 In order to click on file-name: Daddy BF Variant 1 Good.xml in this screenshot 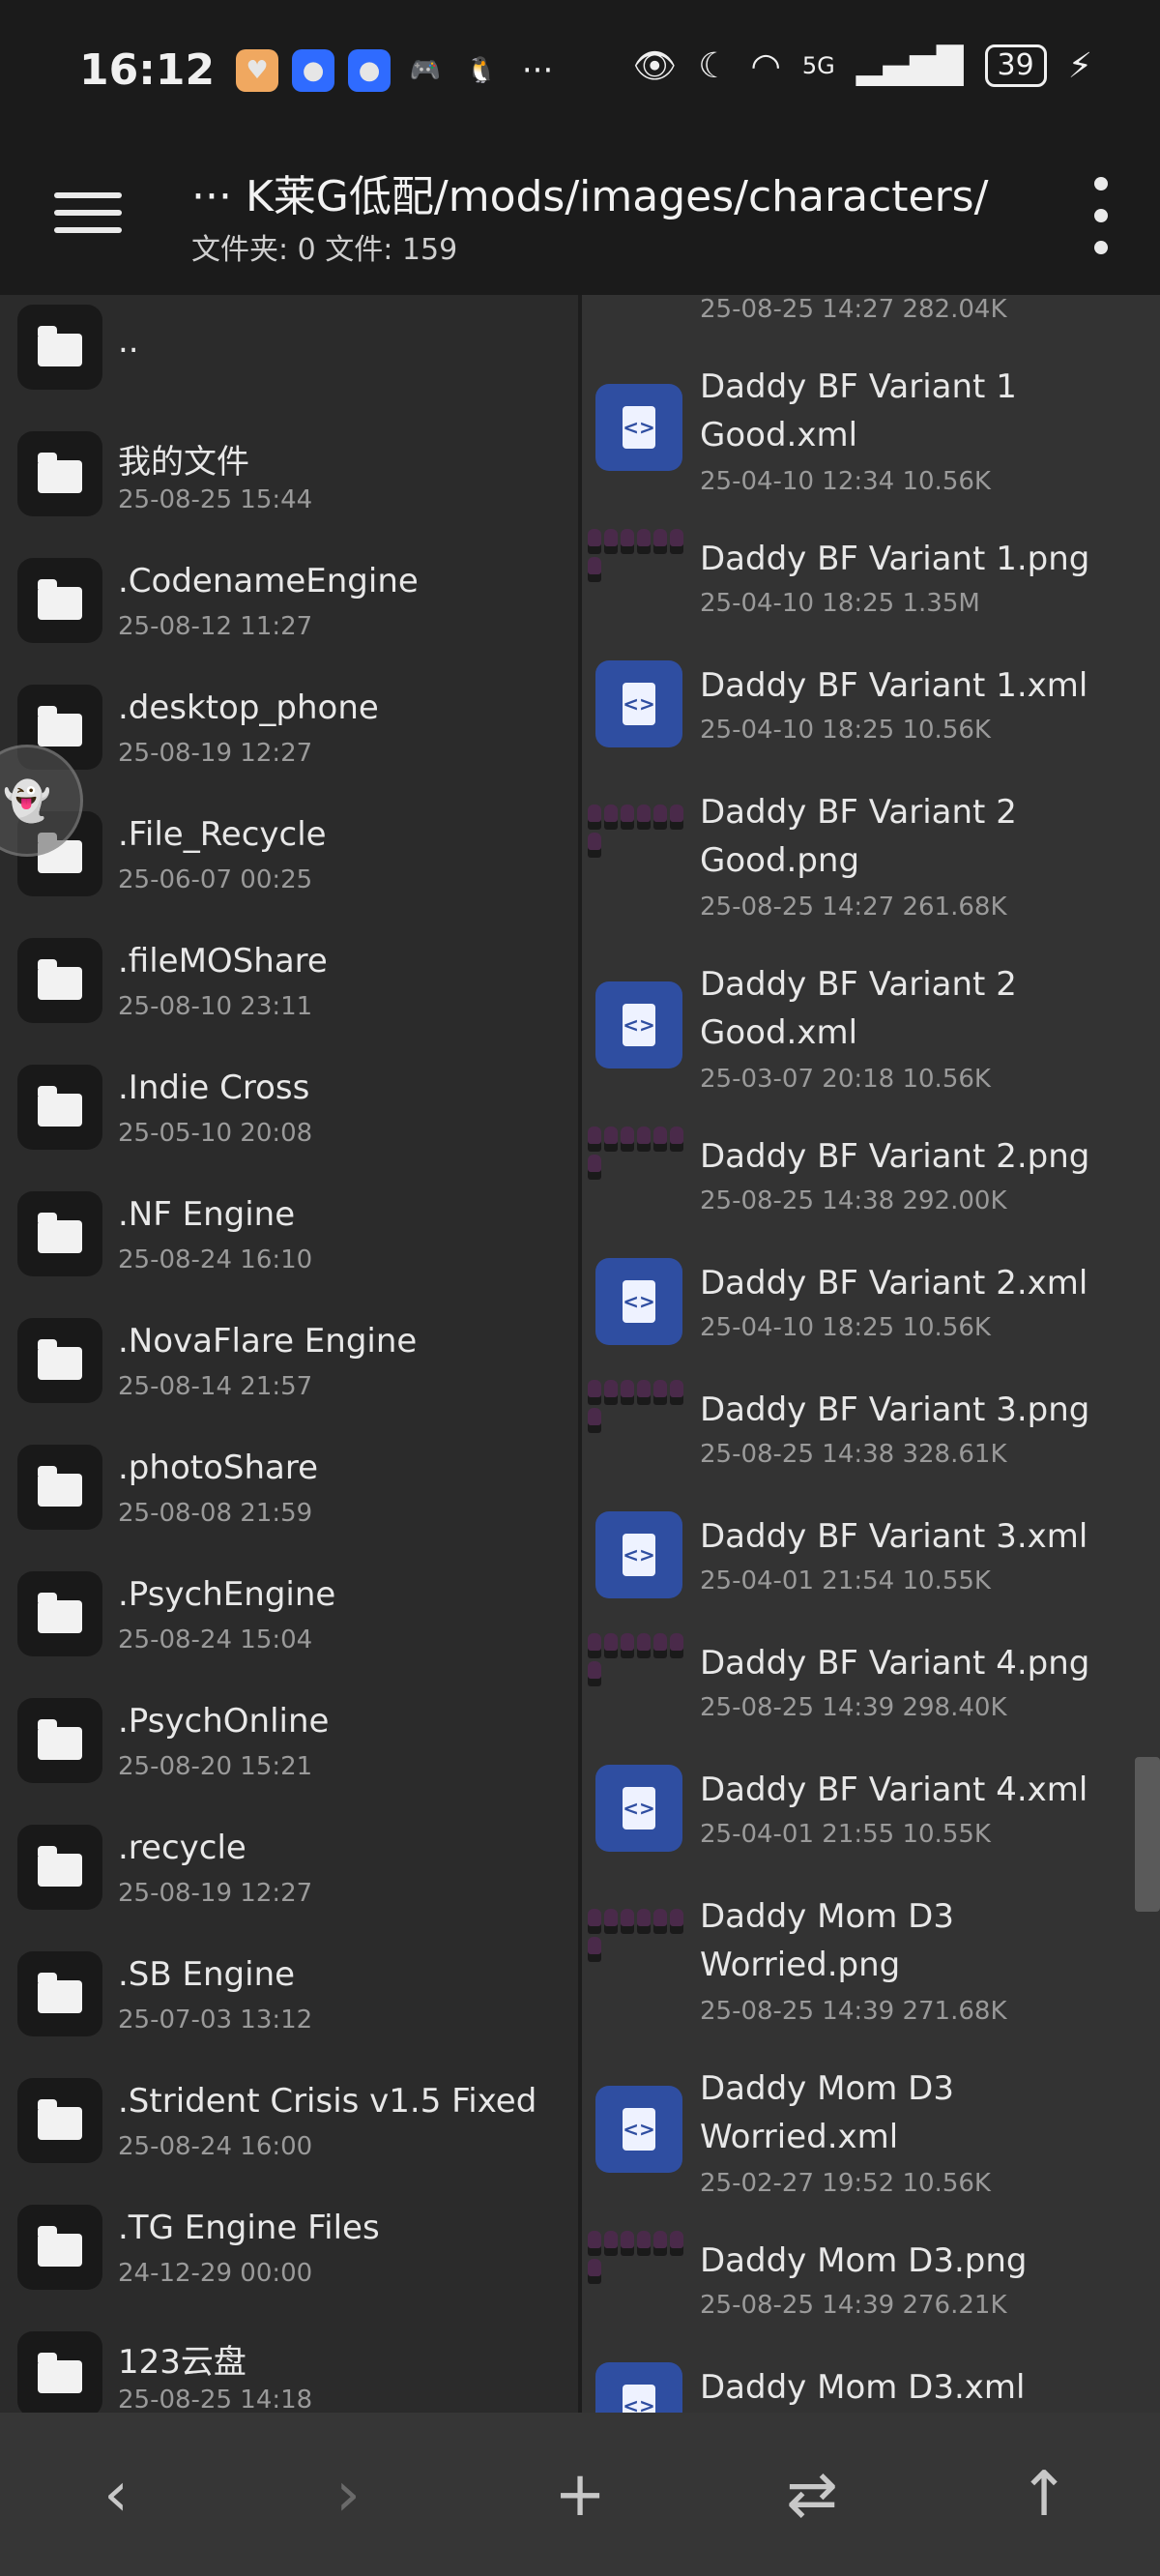, I will do `click(858, 410)`.